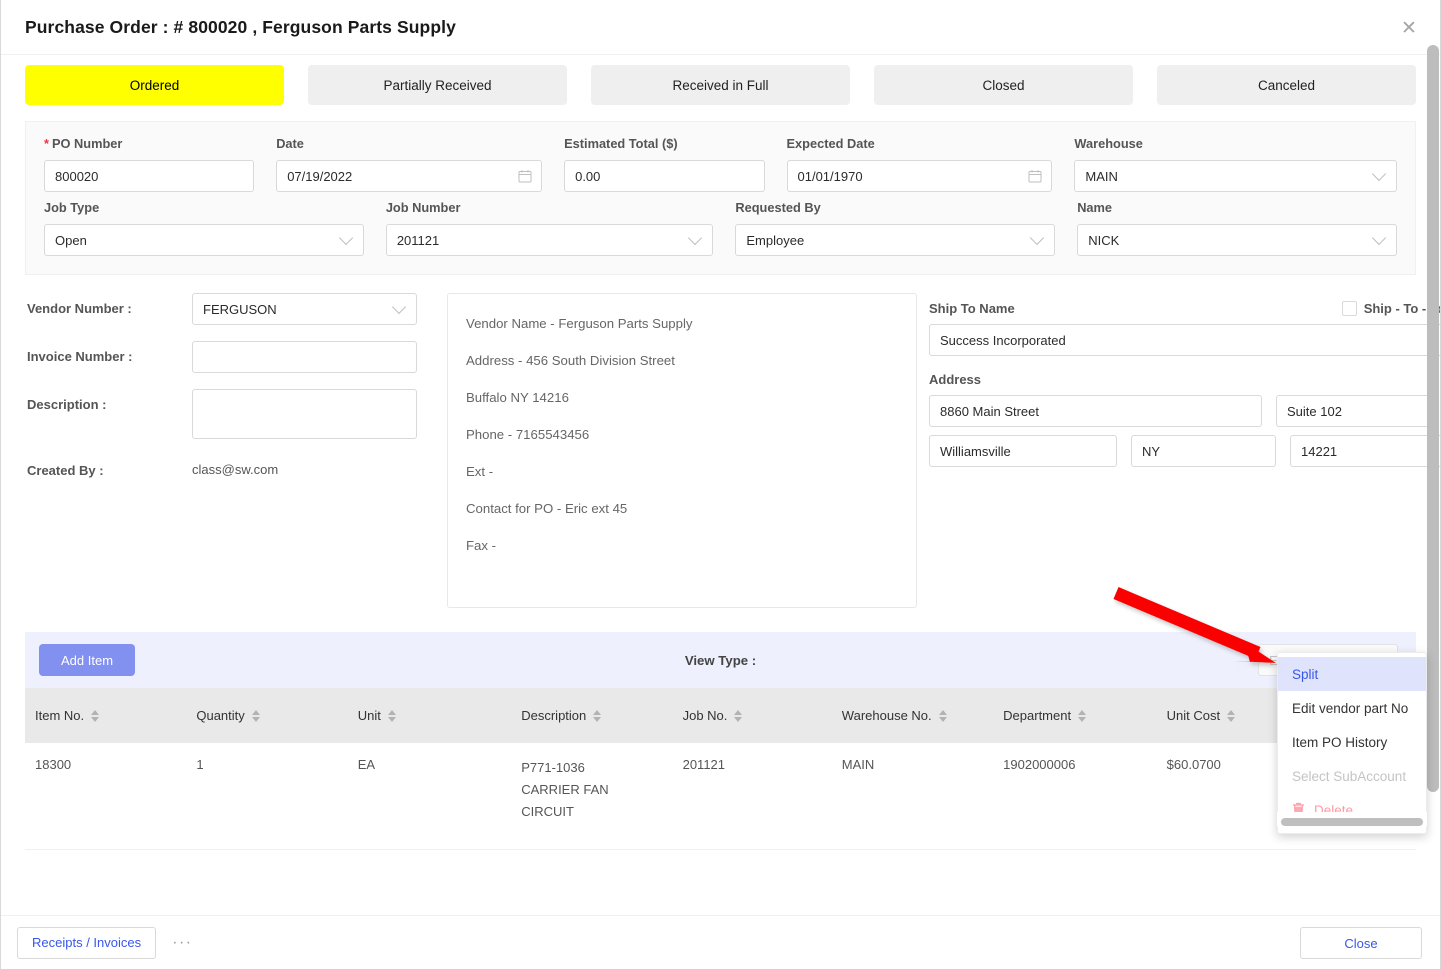 The image size is (1441, 969). I want to click on col-quantity: Quantity, so click(267, 715).